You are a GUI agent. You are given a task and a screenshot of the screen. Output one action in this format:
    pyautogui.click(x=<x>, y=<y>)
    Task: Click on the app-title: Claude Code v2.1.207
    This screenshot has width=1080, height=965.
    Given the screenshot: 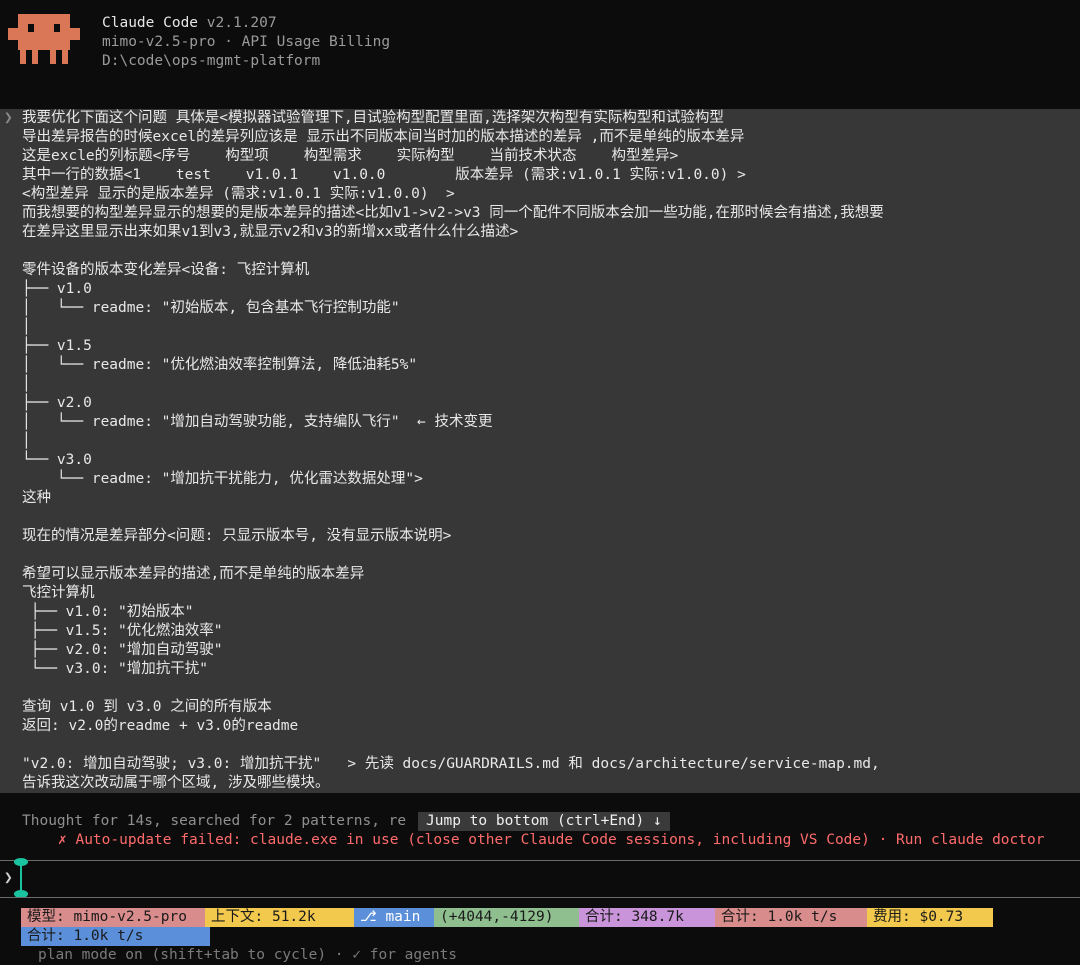 What is the action you would take?
    pyautogui.click(x=189, y=23)
    